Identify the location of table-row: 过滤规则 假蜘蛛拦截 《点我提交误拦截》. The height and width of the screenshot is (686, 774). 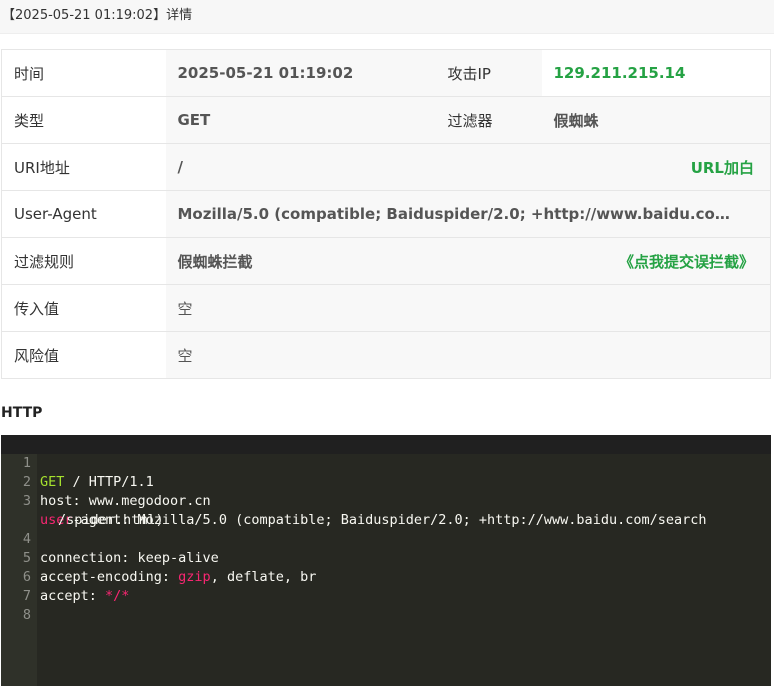
(386, 261).